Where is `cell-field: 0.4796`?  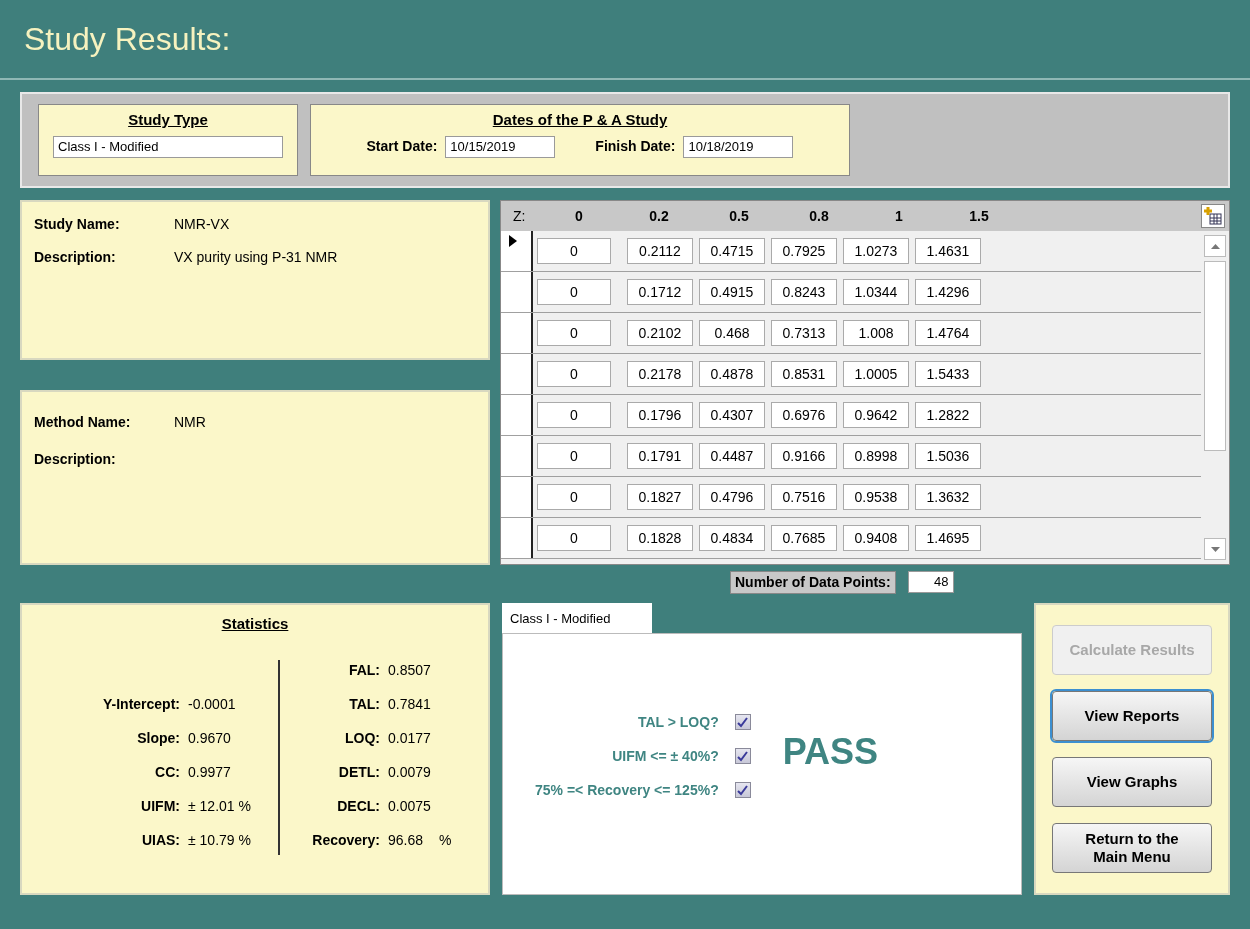
cell-field: 0.4796 is located at coordinates (732, 497).